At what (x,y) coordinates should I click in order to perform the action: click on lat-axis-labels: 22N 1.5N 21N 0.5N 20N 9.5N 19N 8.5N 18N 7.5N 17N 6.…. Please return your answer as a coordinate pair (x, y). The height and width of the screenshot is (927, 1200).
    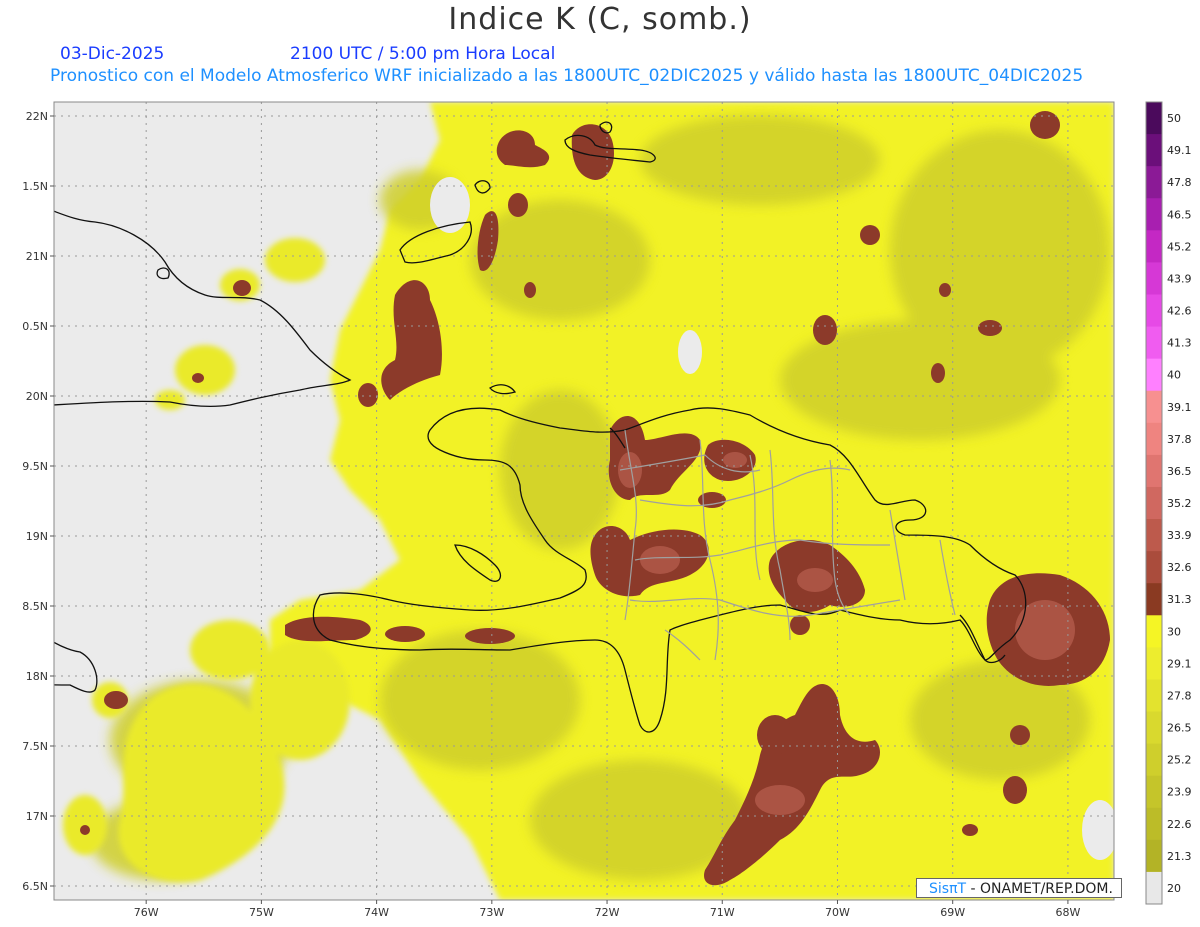
    Looking at the image, I should click on (38, 501).